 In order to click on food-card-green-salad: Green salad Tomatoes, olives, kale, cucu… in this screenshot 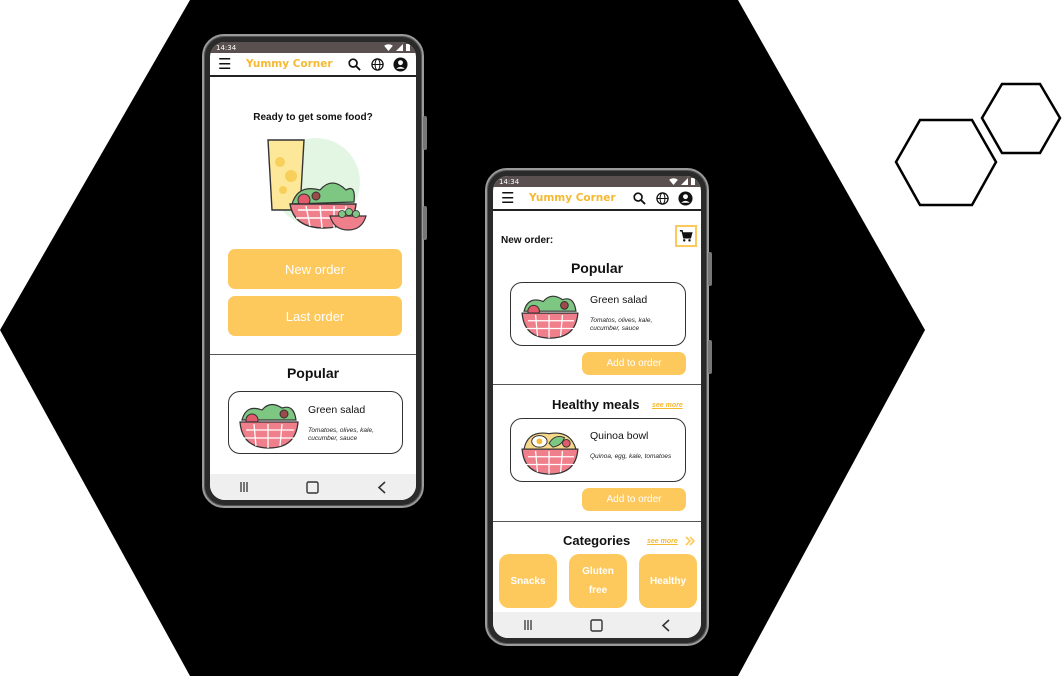, I will do `click(315, 422)`.